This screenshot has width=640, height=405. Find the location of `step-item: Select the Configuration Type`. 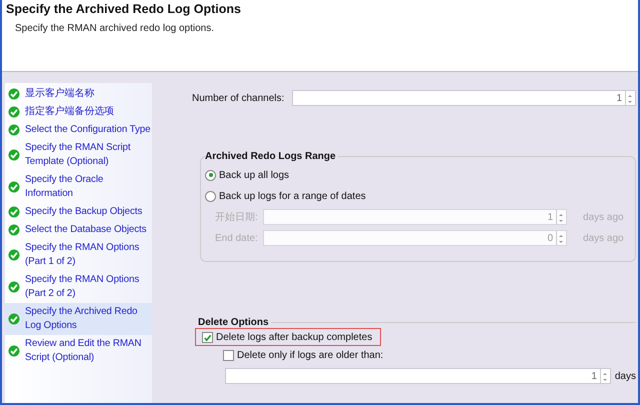

step-item: Select the Configuration Type is located at coordinates (78, 130).